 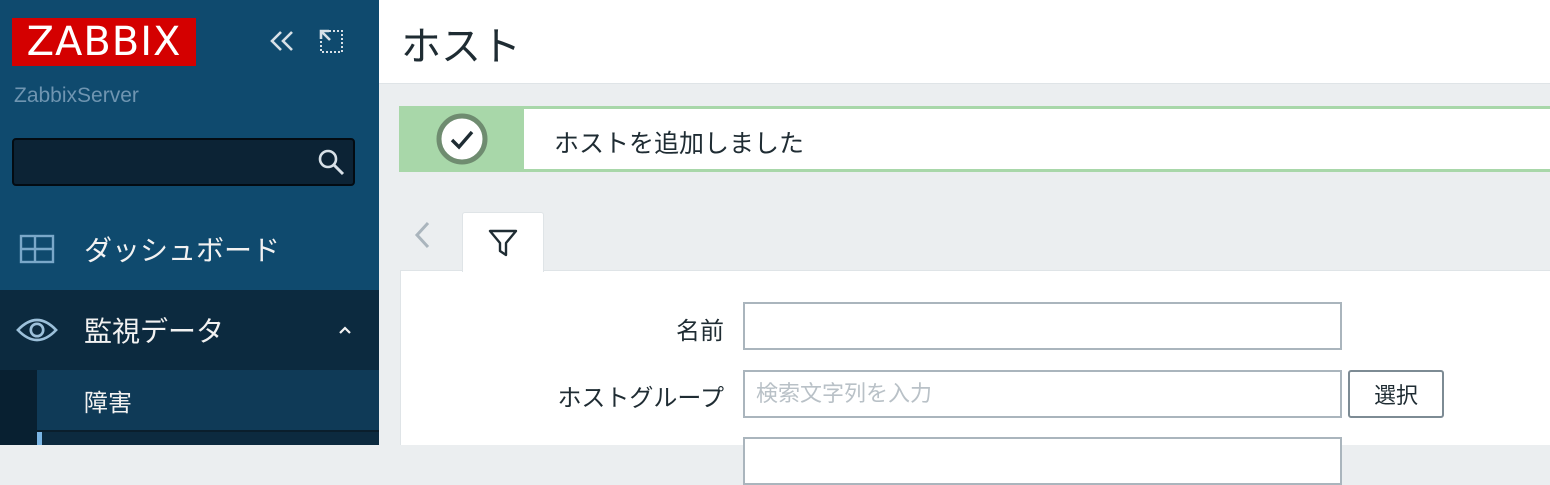 I want to click on expand-icon, so click(x=331, y=41).